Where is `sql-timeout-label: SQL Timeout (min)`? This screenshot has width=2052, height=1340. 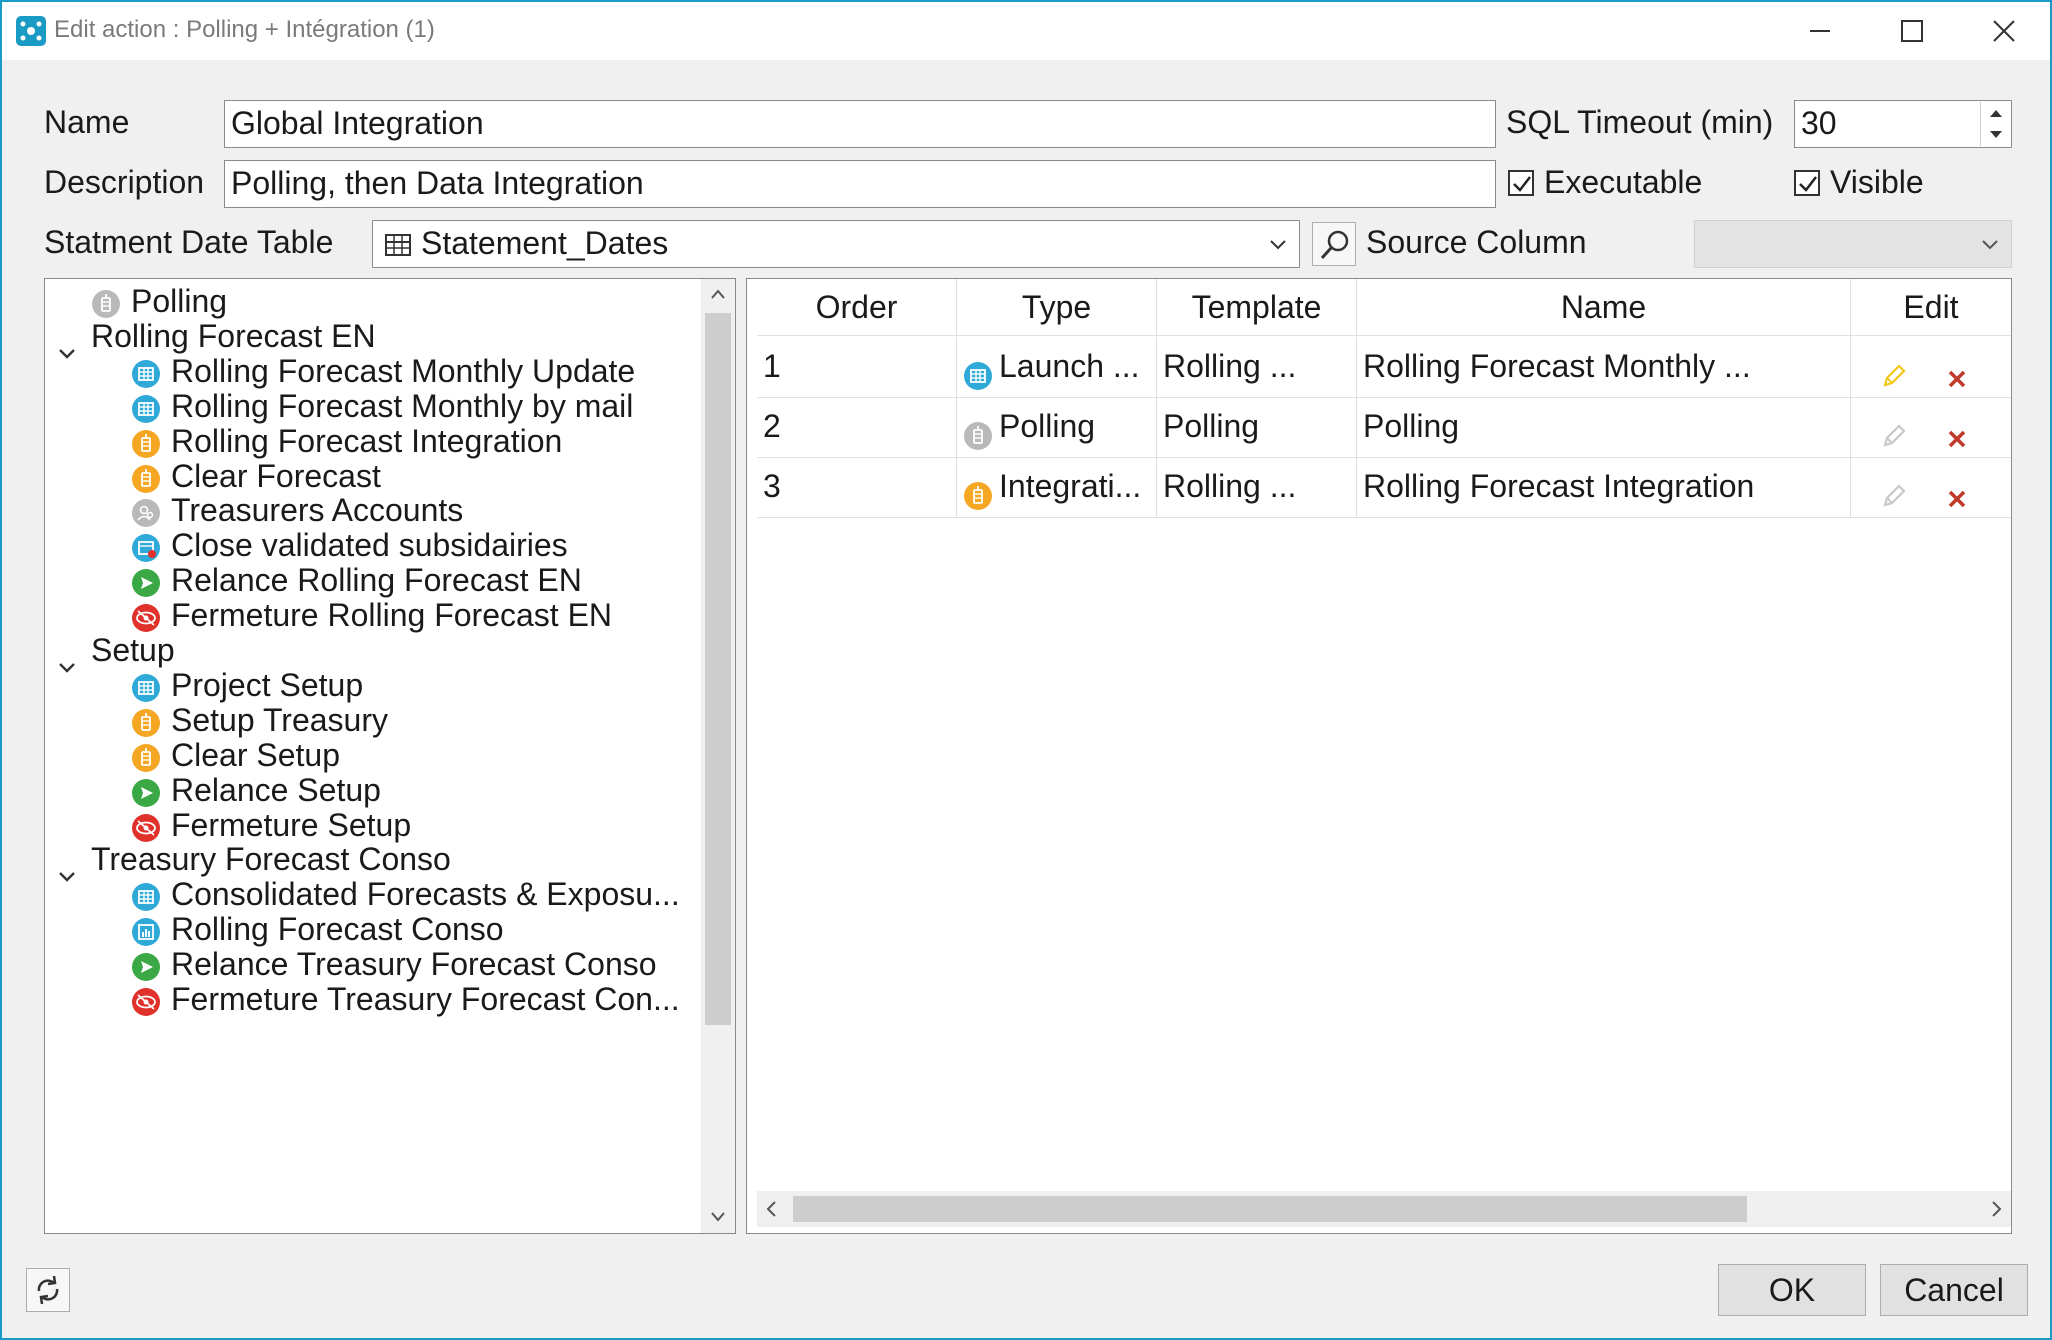
sql-timeout-label: SQL Timeout (min) is located at coordinates (1640, 122).